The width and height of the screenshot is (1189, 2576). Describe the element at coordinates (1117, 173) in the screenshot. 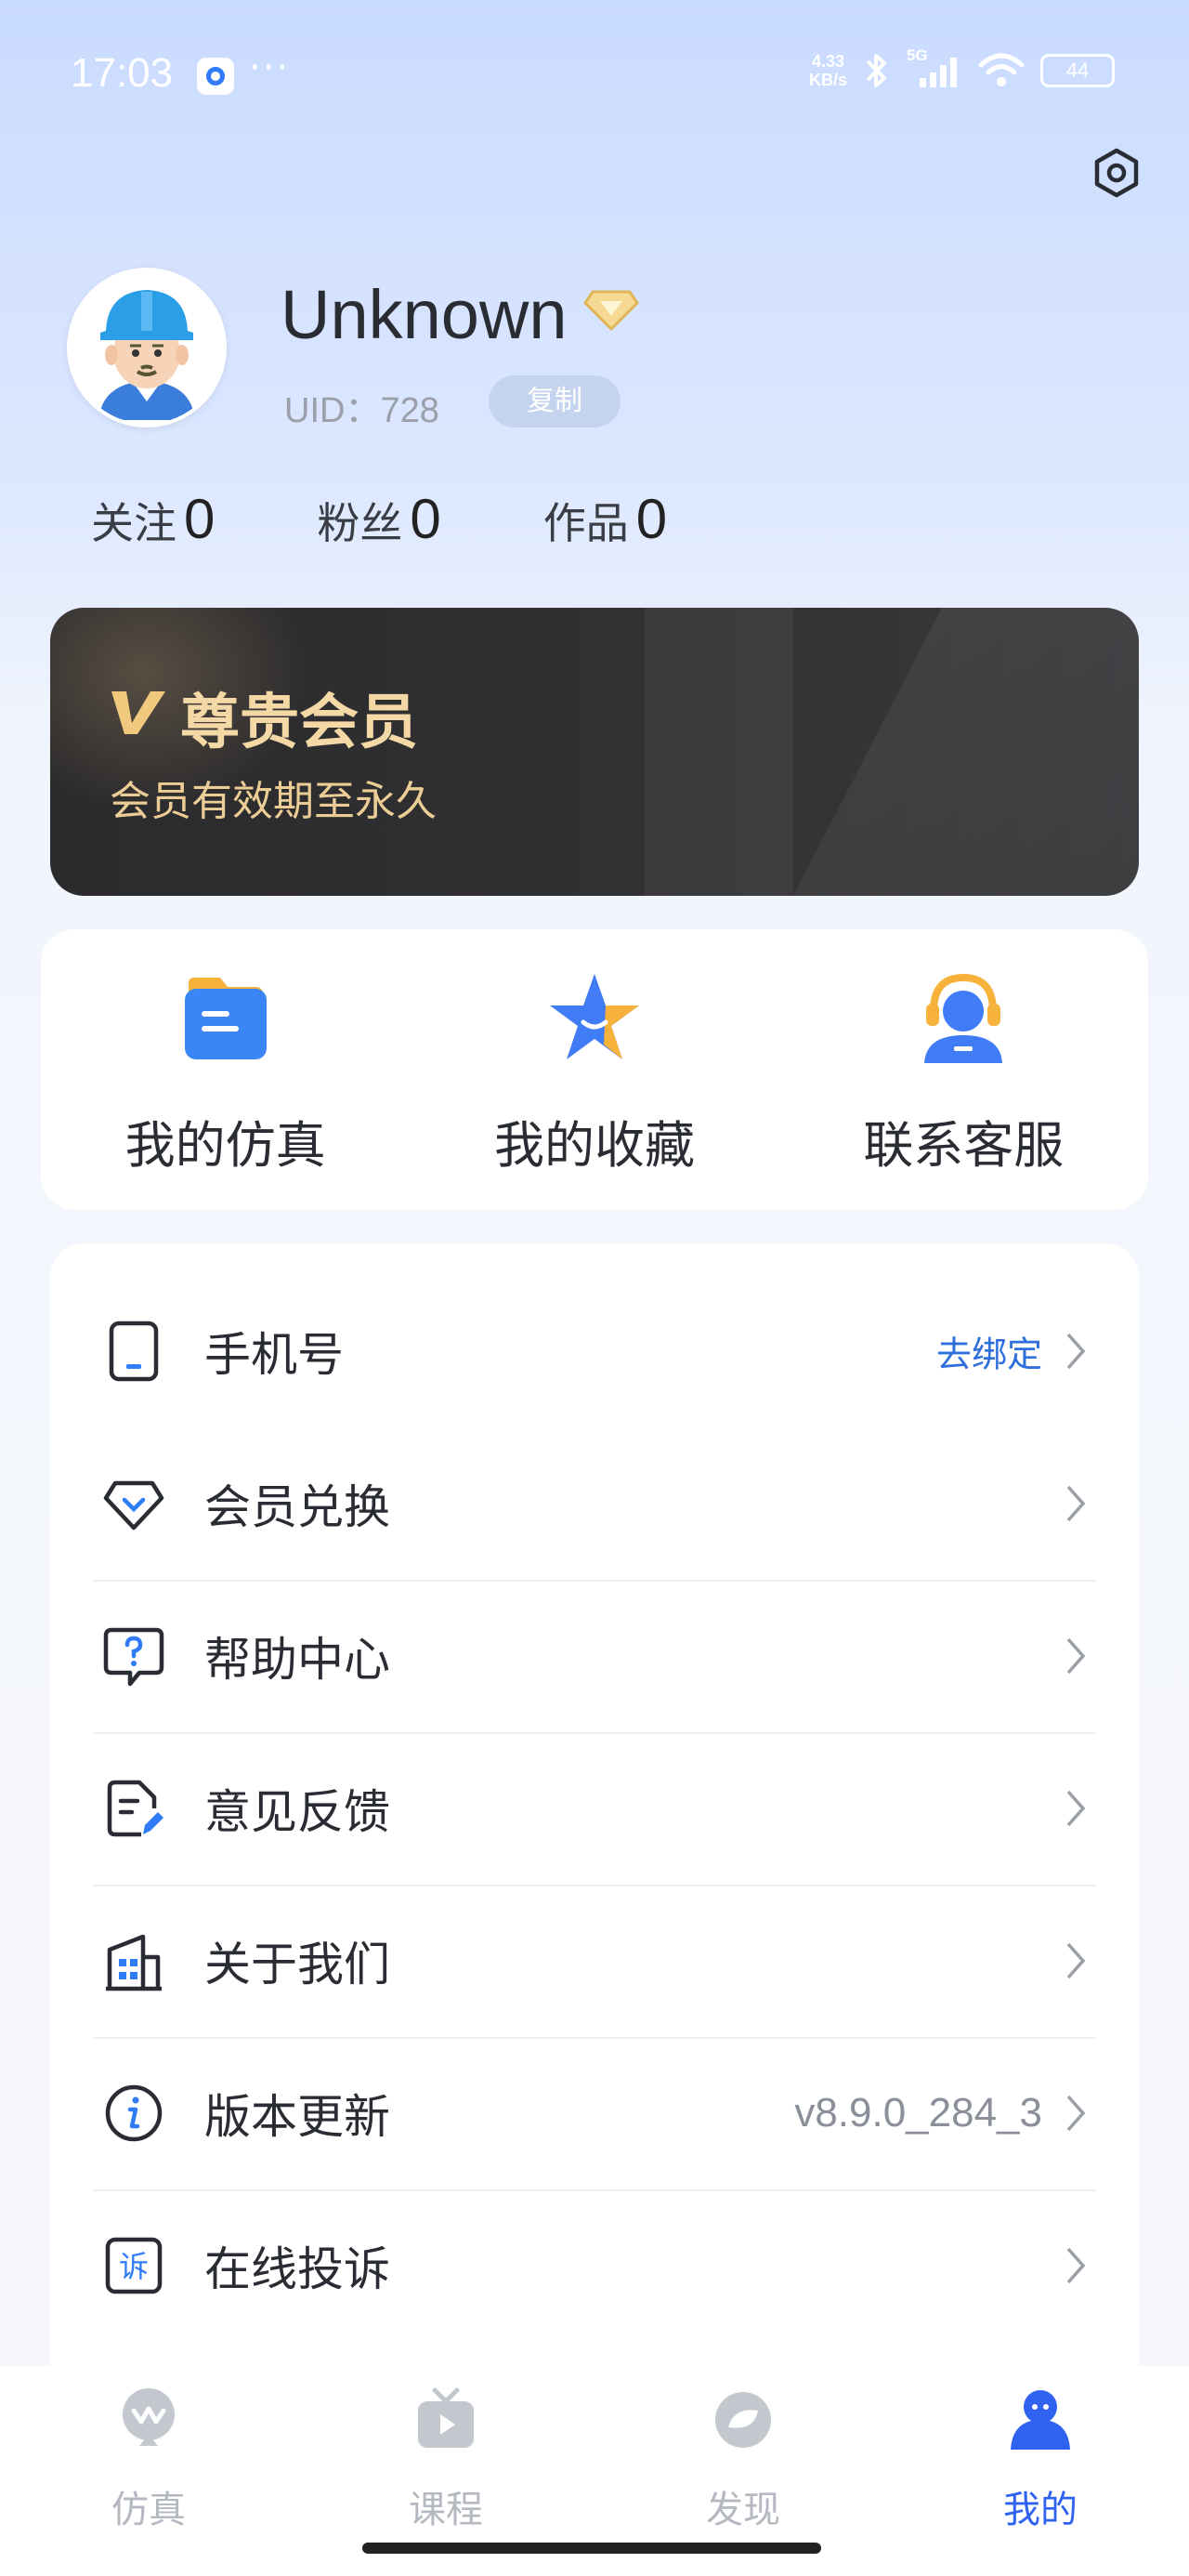

I see `settings-icon` at that location.